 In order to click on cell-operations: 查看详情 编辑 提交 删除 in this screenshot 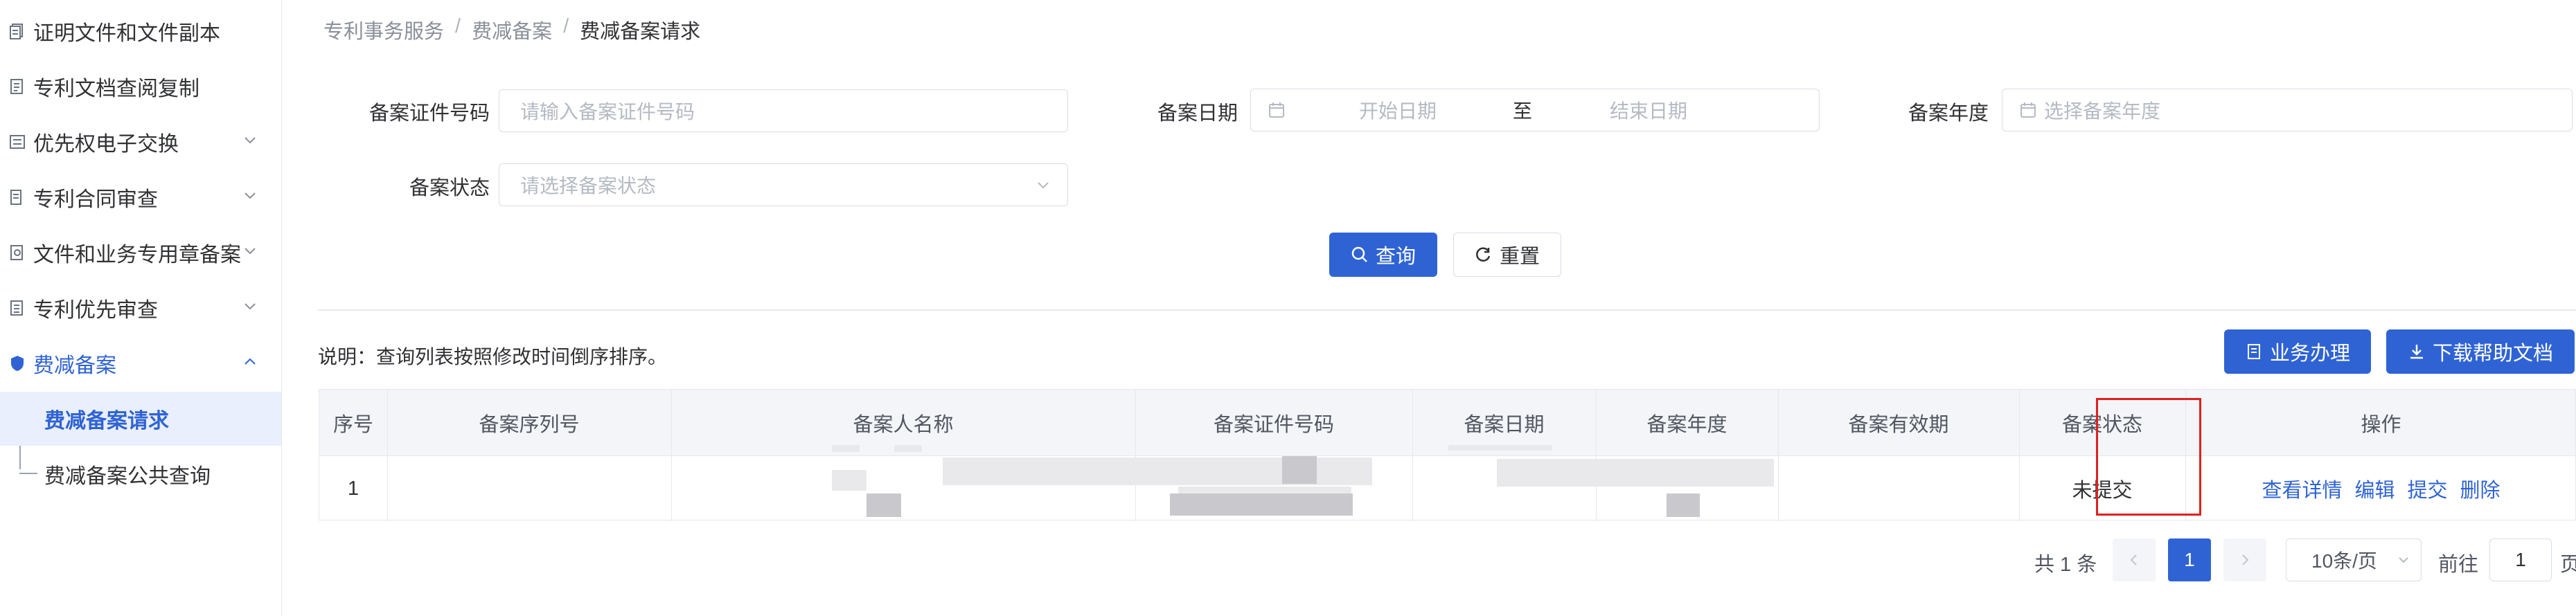, I will do `click(2380, 488)`.